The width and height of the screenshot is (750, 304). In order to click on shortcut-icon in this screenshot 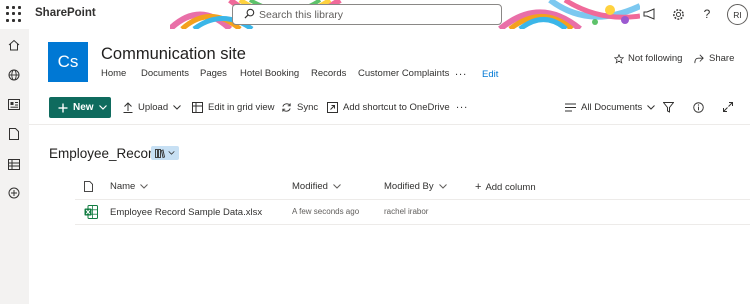, I will do `click(332, 107)`.